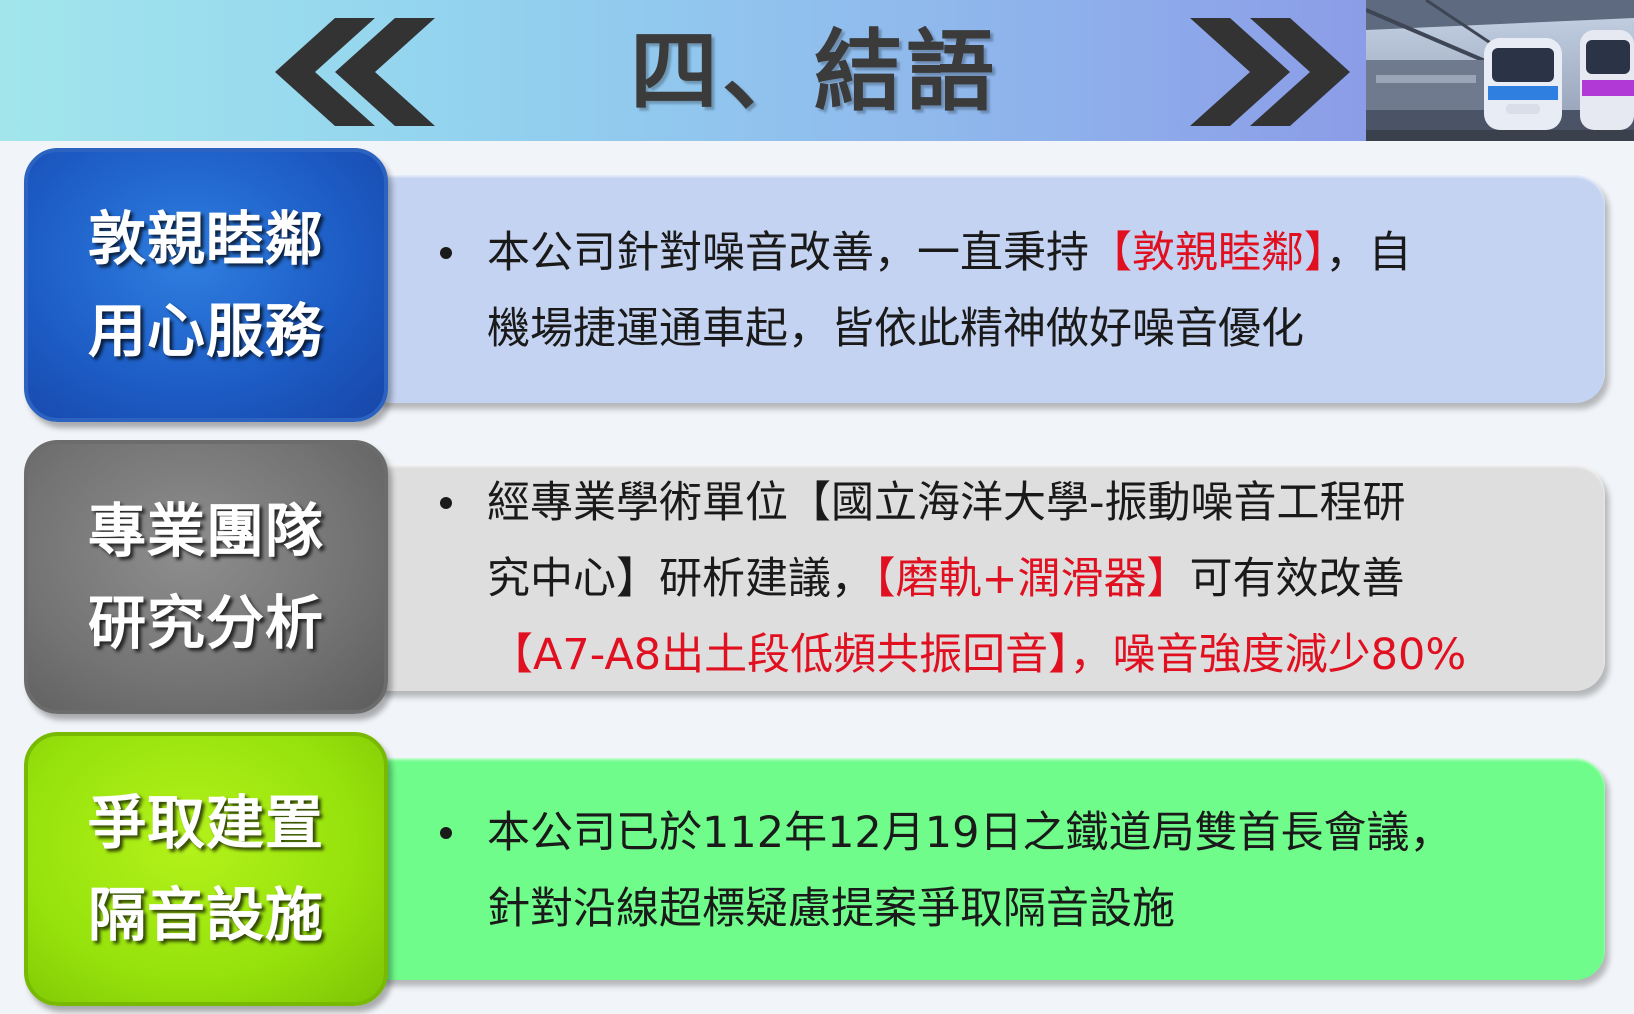 The height and width of the screenshot is (1014, 1634). What do you see at coordinates (206, 869) in the screenshot?
I see `section-badge-3: 爭取建置 隔音設施` at bounding box center [206, 869].